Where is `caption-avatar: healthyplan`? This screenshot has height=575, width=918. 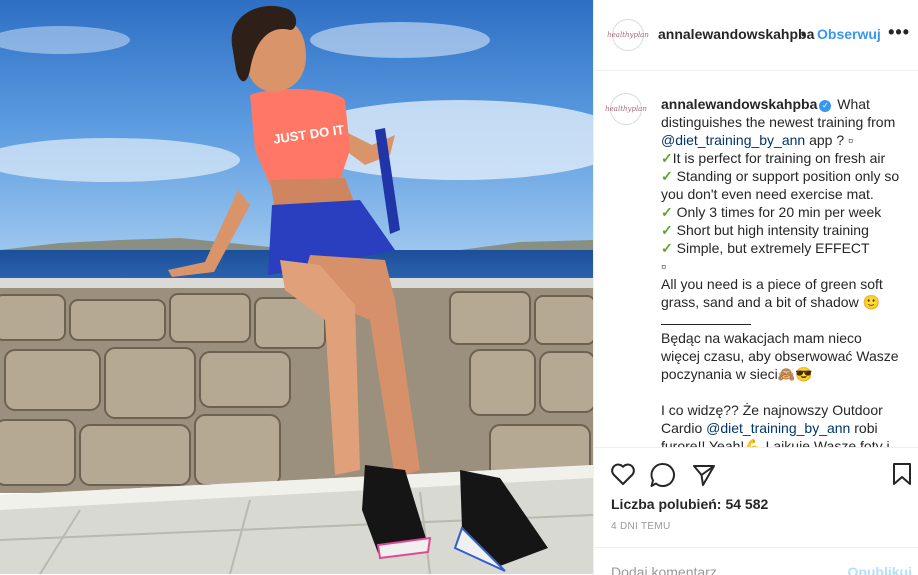
caption-avatar: healthyplan is located at coordinates (626, 109).